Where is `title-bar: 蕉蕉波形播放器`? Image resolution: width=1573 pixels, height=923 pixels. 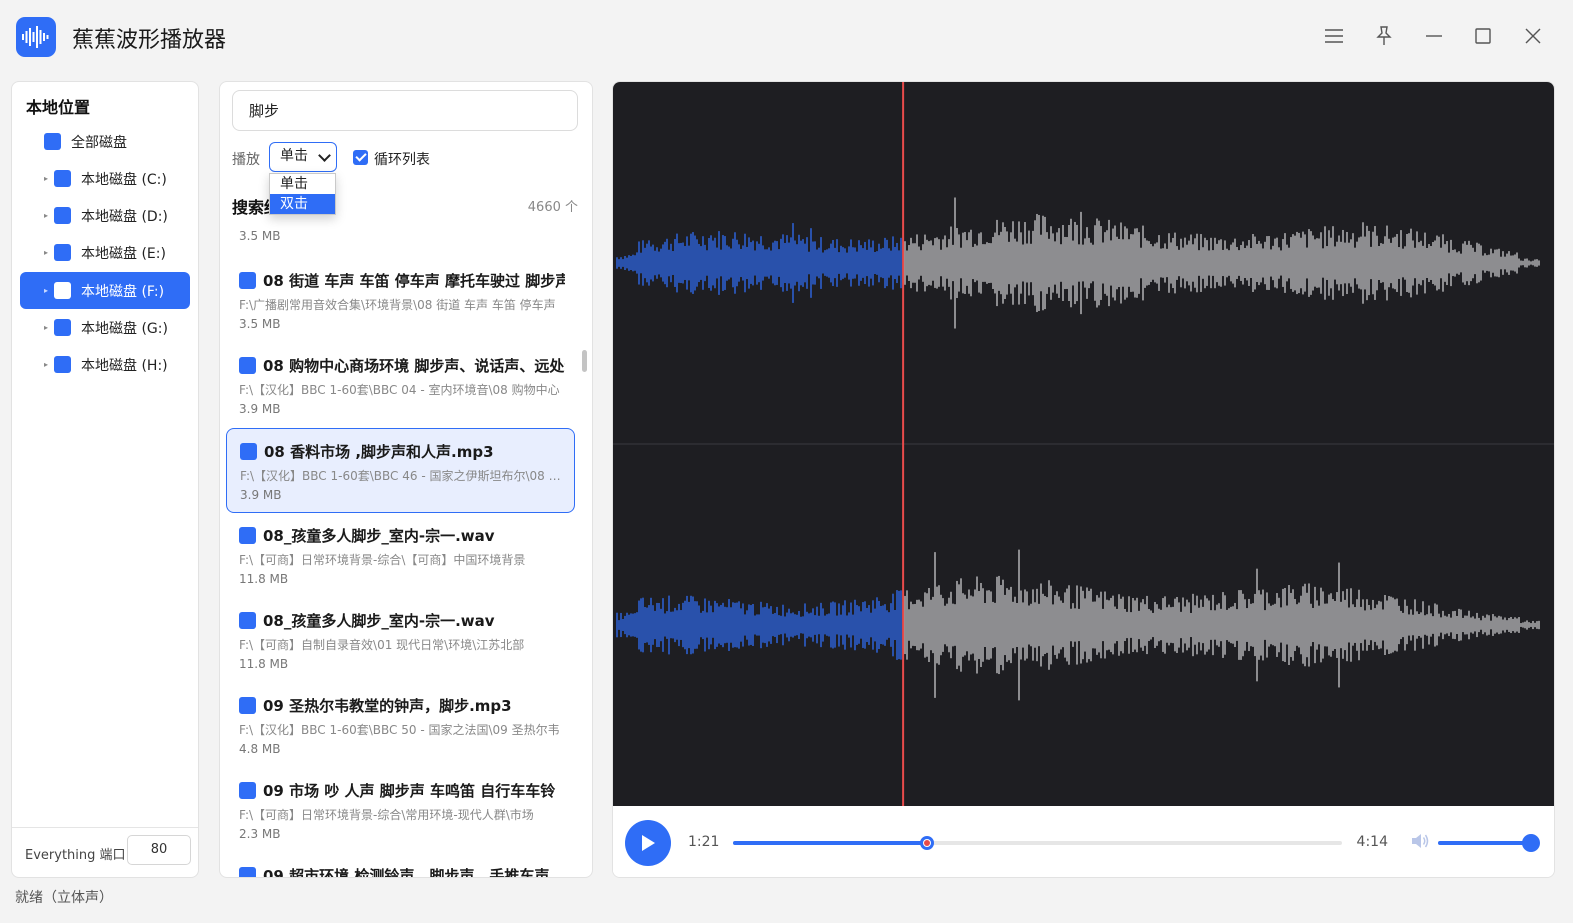
title-bar: 蕉蕉波形播放器 is located at coordinates (786, 36).